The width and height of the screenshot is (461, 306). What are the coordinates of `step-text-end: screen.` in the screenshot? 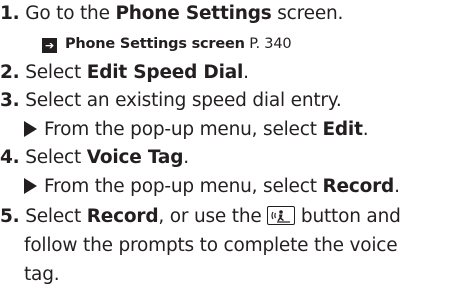 It's located at (307, 13).